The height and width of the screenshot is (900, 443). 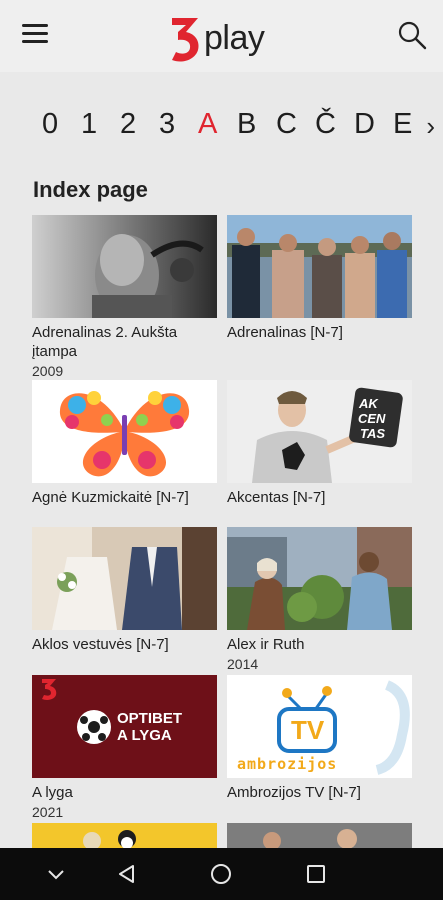 What do you see at coordinates (430, 126) in the screenshot?
I see `chevron-right-icon: ›` at bounding box center [430, 126].